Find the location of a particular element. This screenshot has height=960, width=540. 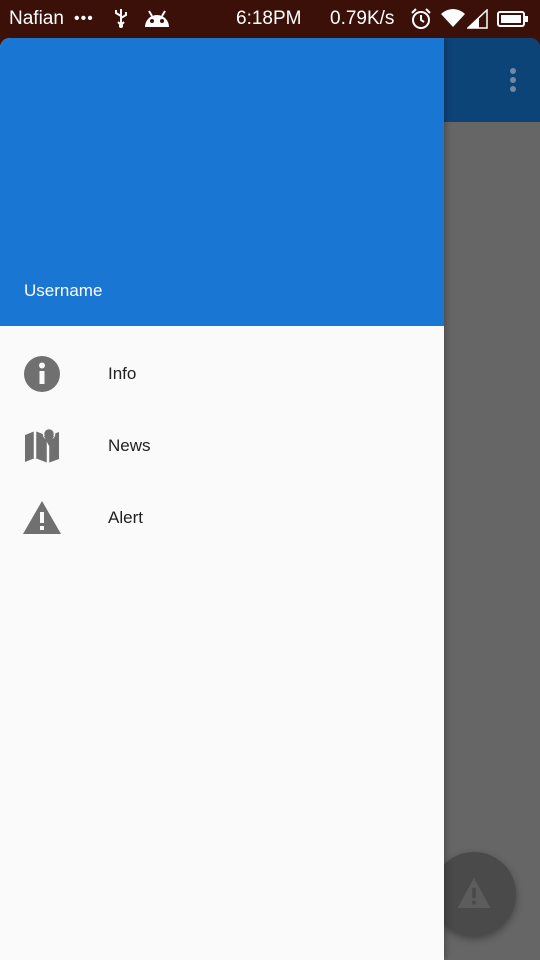

map-icon is located at coordinates (42, 446).